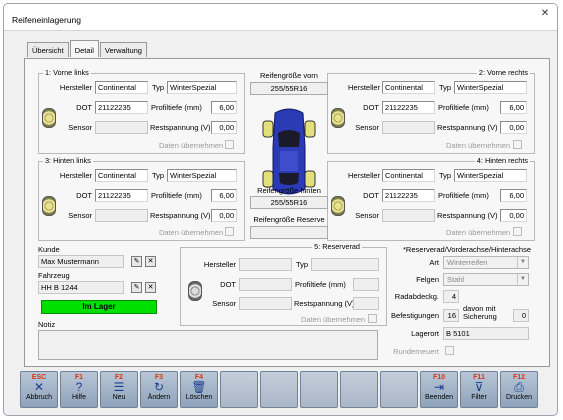 The image size is (563, 420). Describe the element at coordinates (480, 312) in the screenshot. I see `label-davon-mit-sicherung: davon mit Sicherung` at that location.